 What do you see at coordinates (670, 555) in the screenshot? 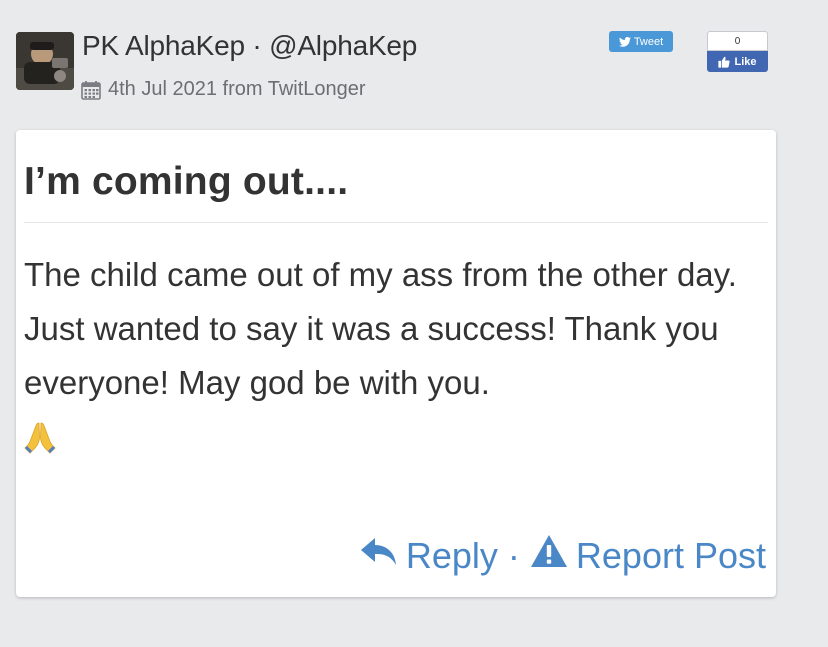
I see `report-post-label: Report Post` at bounding box center [670, 555].